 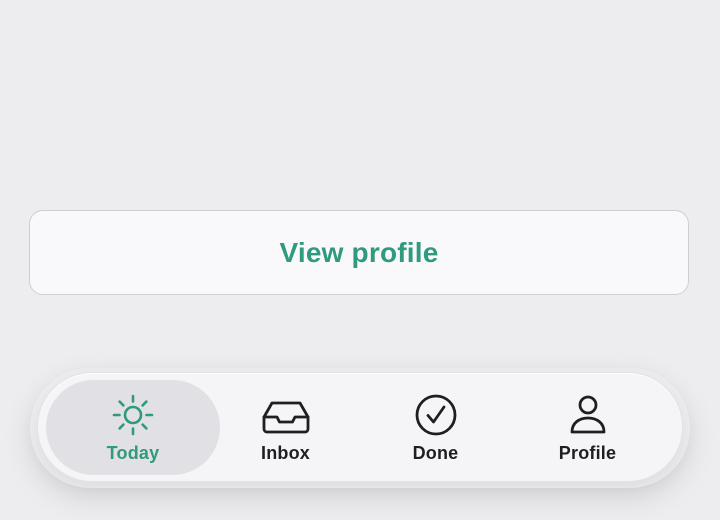 What do you see at coordinates (587, 453) in the screenshot?
I see `tab-profile-label: Profile` at bounding box center [587, 453].